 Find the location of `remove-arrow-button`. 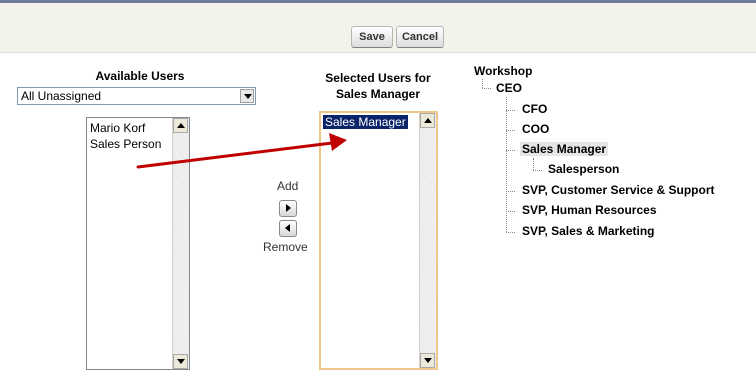

remove-arrow-button is located at coordinates (288, 228).